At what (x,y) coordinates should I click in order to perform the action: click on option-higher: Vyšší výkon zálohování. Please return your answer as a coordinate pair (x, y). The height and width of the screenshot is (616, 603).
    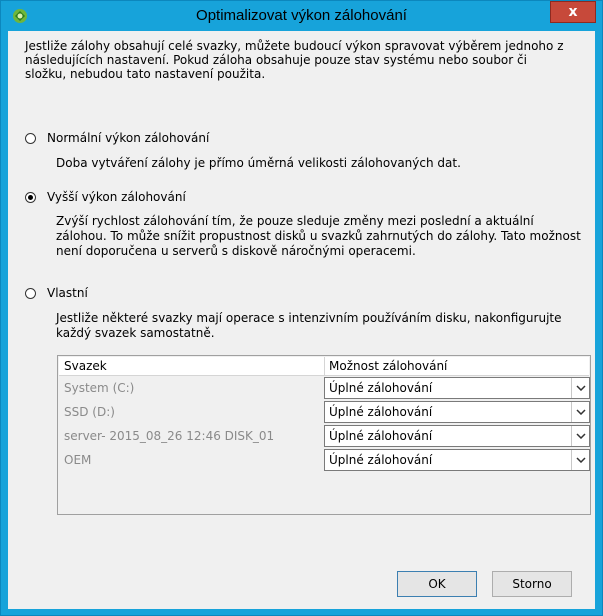
    Looking at the image, I should click on (105, 197).